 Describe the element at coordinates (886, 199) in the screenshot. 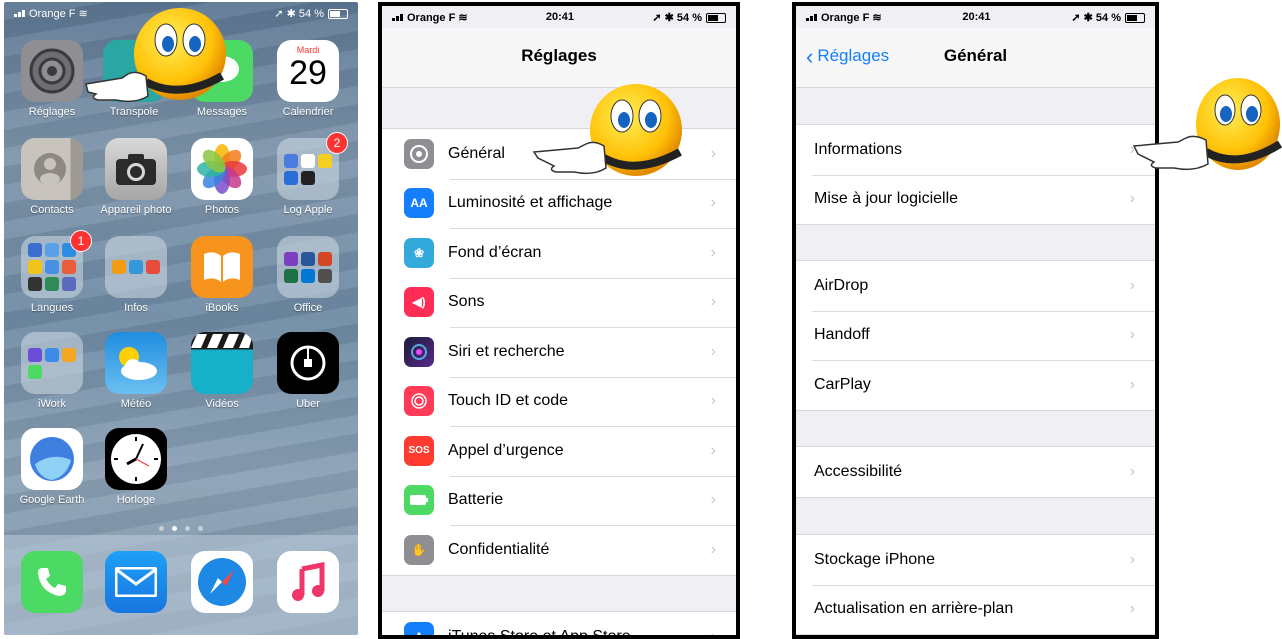

I see `general-item-label: Mise à jour logicielle` at that location.